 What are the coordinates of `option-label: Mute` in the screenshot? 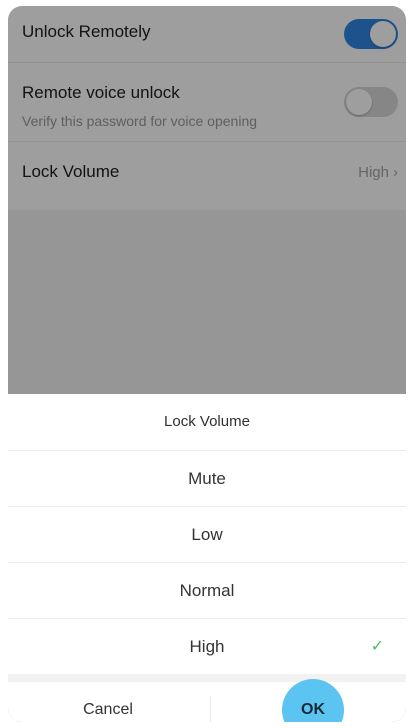 It's located at (207, 478).